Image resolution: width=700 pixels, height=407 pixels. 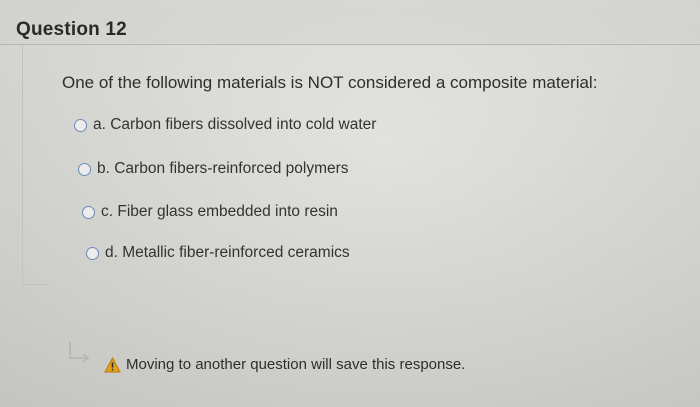 I want to click on left-divider, so click(x=22, y=165).